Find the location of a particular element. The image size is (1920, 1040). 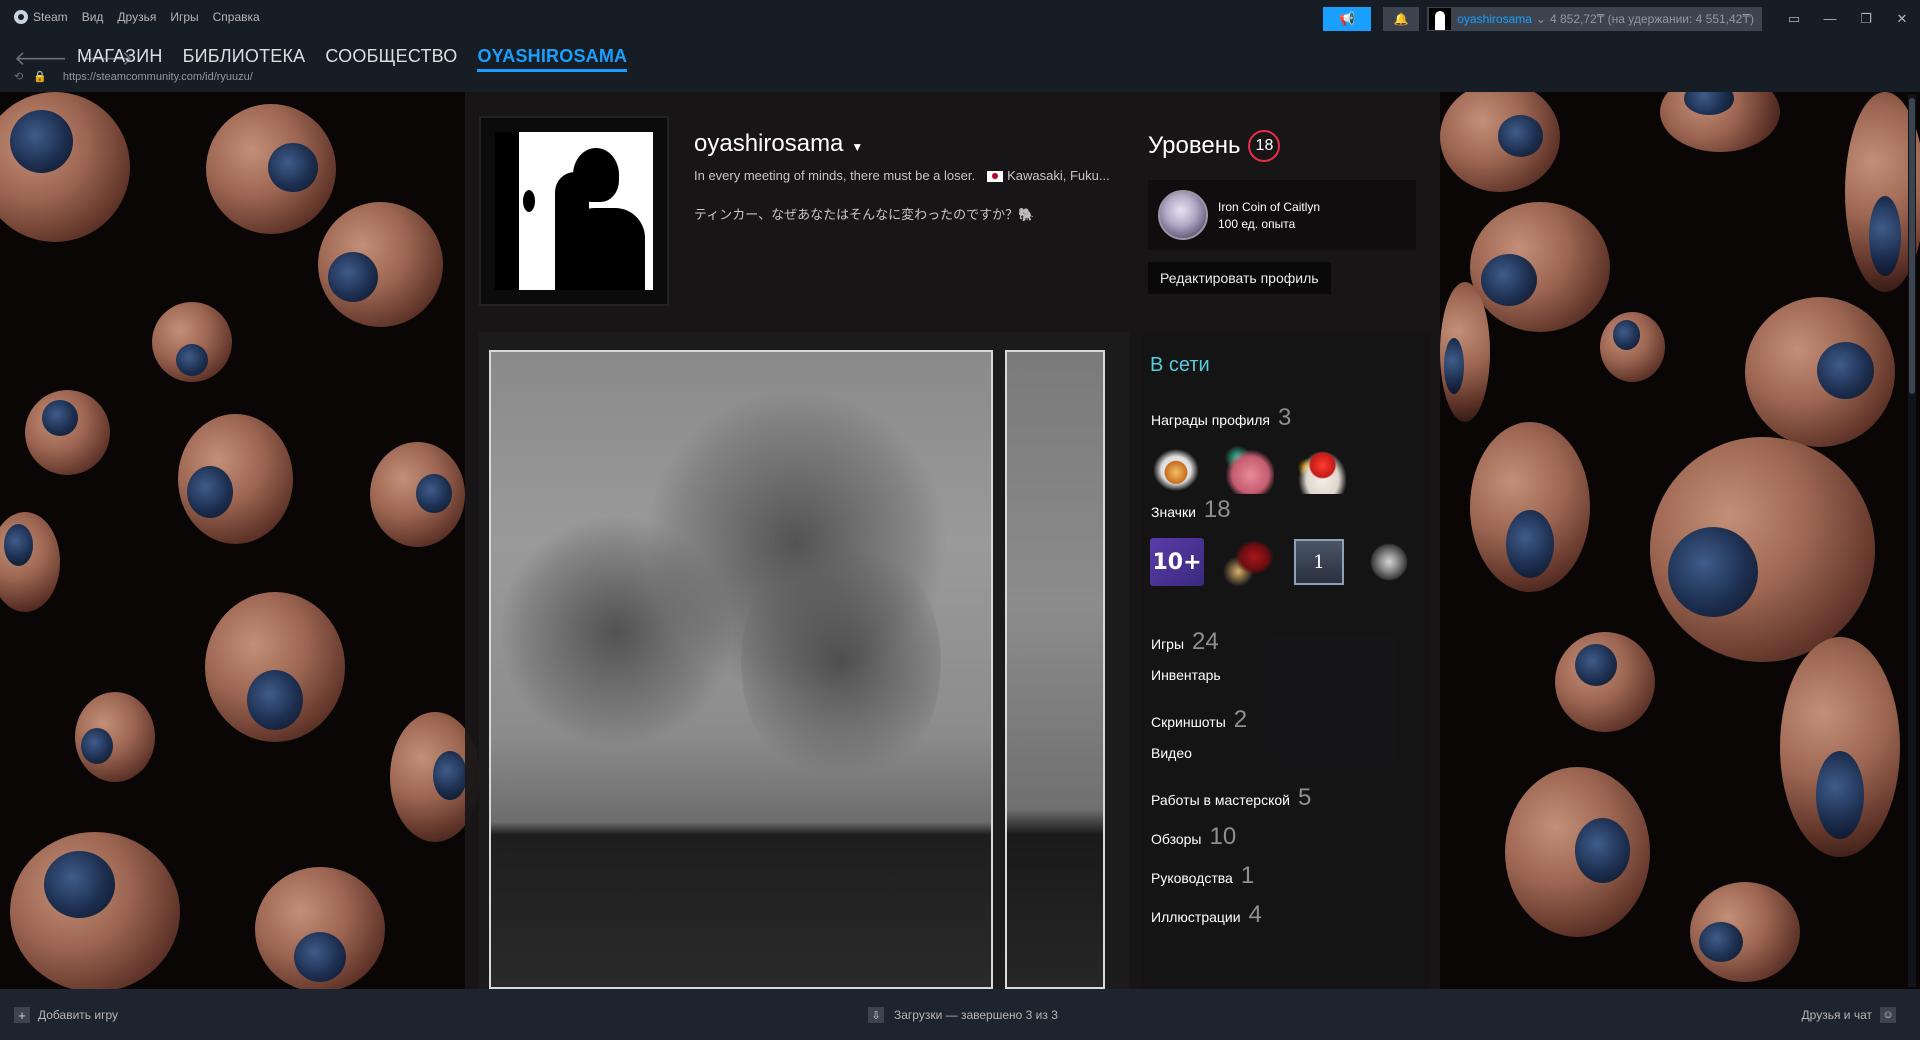

stat-reviews: Обзоры 10 is located at coordinates (1231, 842).